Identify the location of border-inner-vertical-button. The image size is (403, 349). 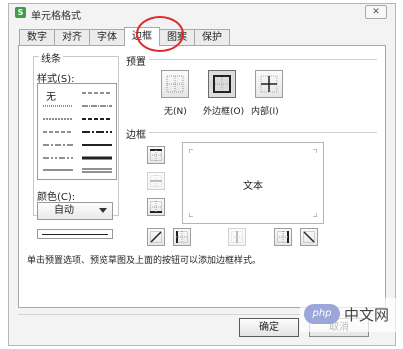
(237, 237).